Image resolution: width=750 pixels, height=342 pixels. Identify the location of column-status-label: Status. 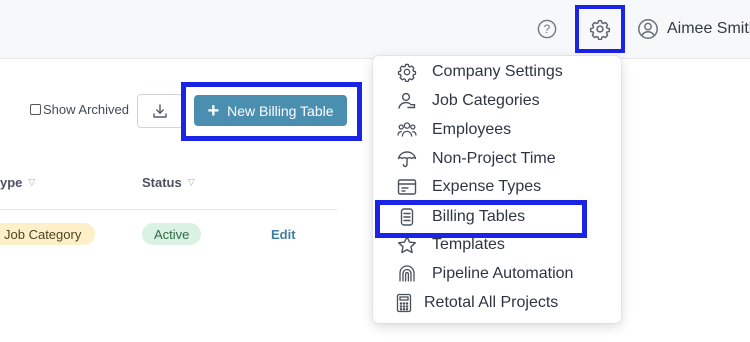
(162, 182).